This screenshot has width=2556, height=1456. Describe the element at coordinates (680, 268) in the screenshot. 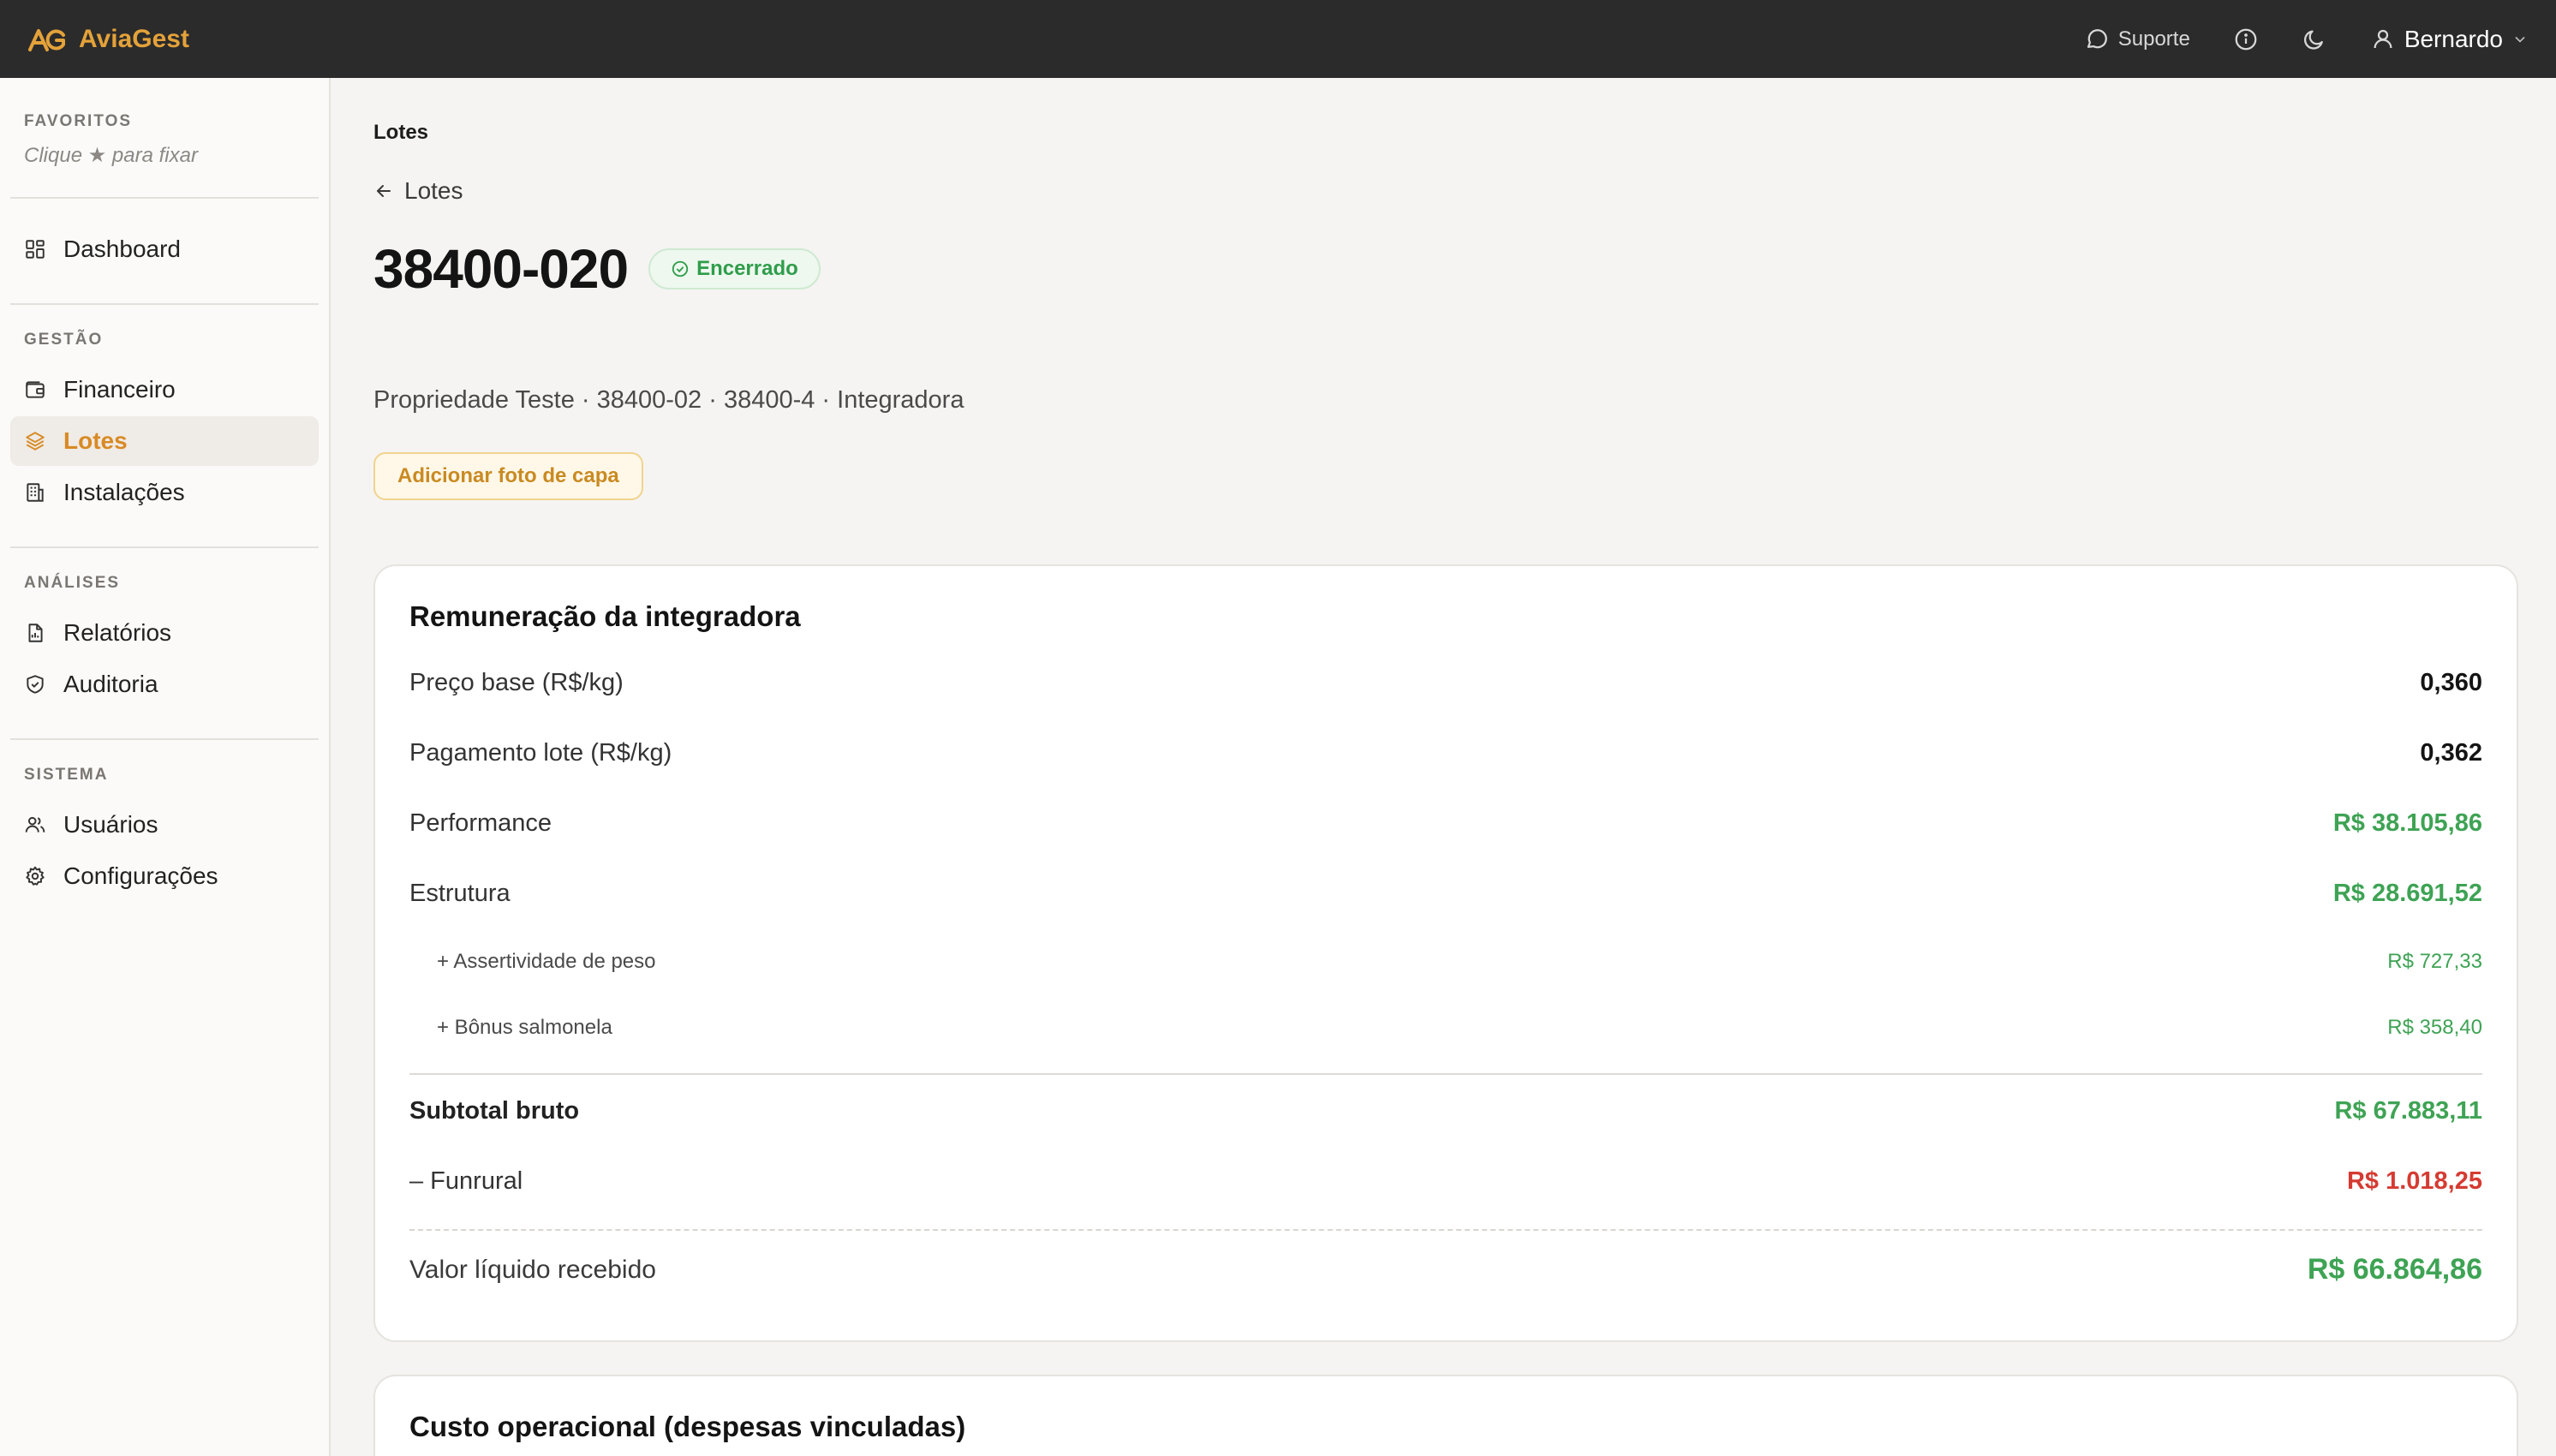

I see `check-circle-icon` at that location.